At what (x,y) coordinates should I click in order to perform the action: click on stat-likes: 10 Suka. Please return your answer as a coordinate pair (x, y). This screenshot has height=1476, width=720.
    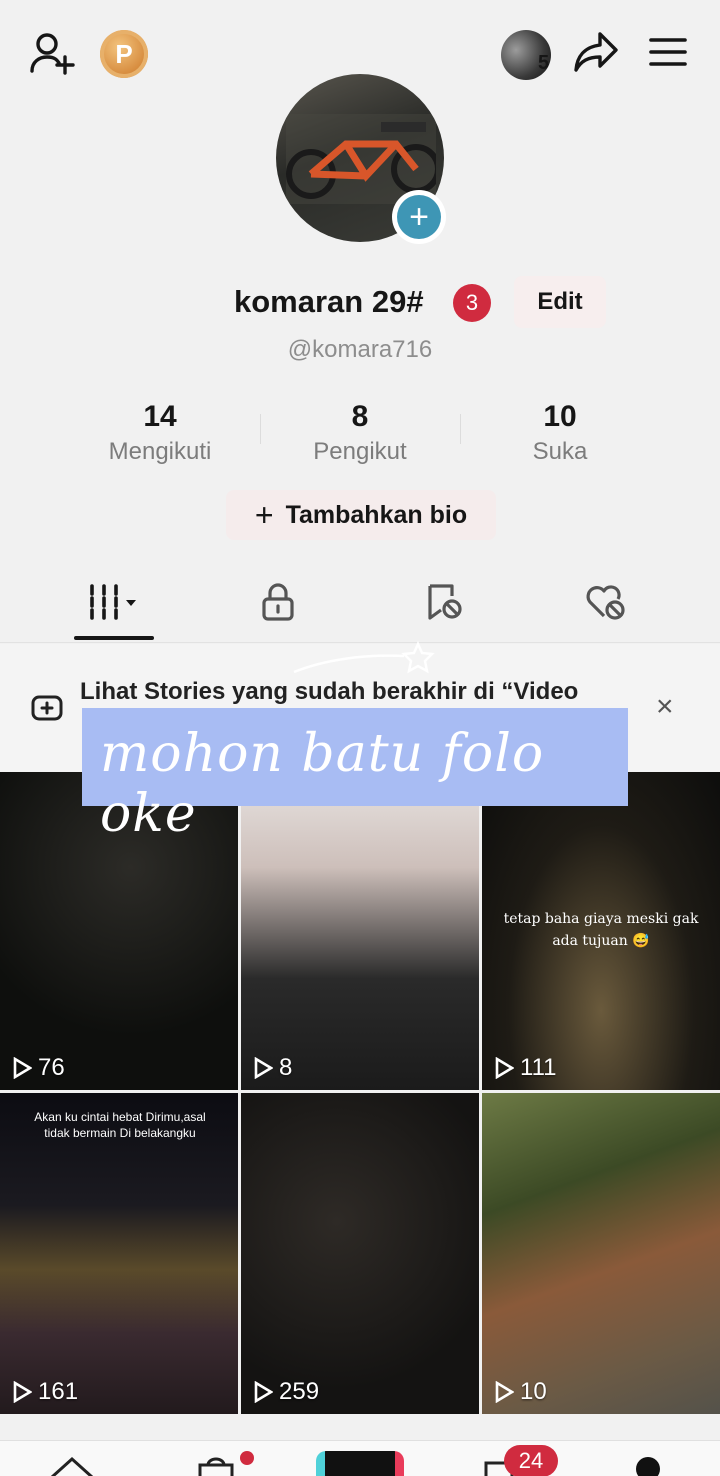
    Looking at the image, I should click on (560, 433).